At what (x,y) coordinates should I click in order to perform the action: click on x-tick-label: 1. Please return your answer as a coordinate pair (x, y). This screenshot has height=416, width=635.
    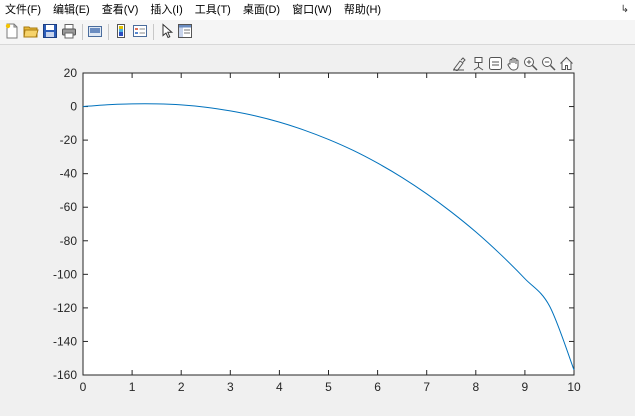
    Looking at the image, I should click on (132, 387).